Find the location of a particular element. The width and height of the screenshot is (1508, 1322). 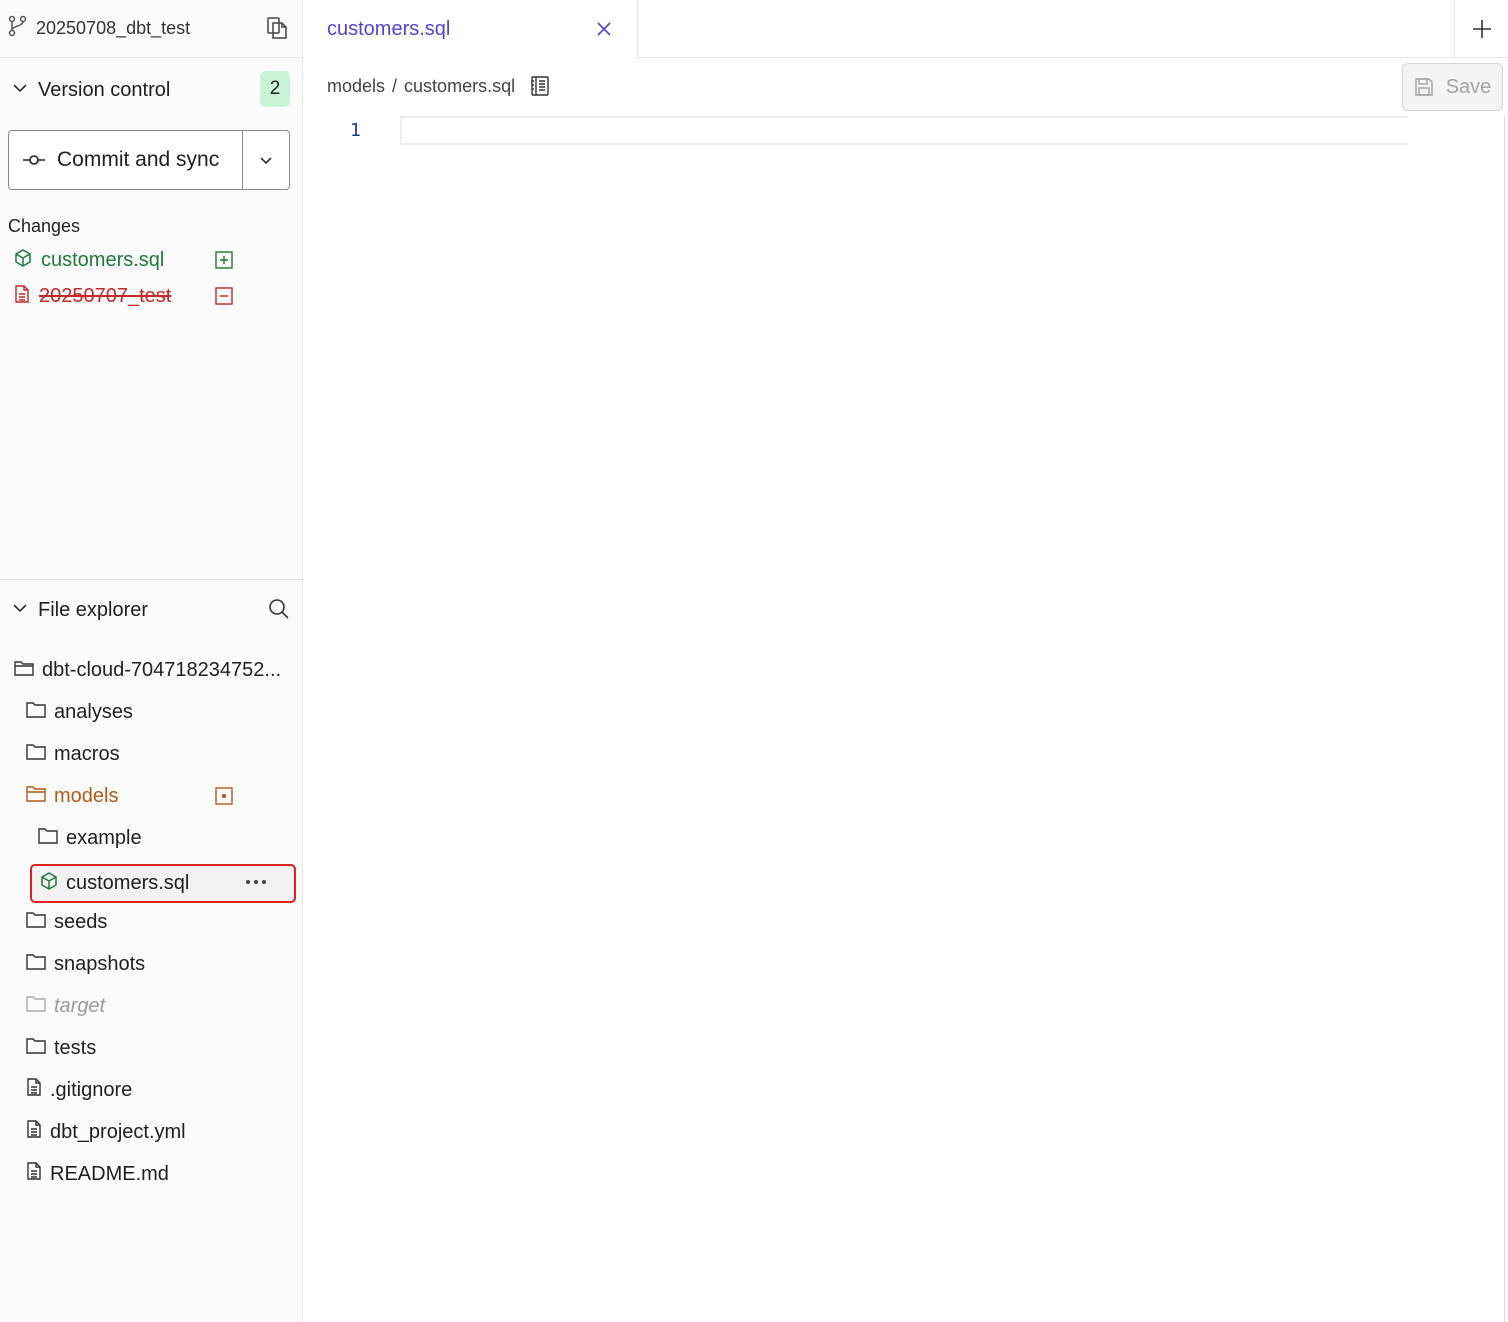

breadcrumb-folder: models is located at coordinates (356, 86).